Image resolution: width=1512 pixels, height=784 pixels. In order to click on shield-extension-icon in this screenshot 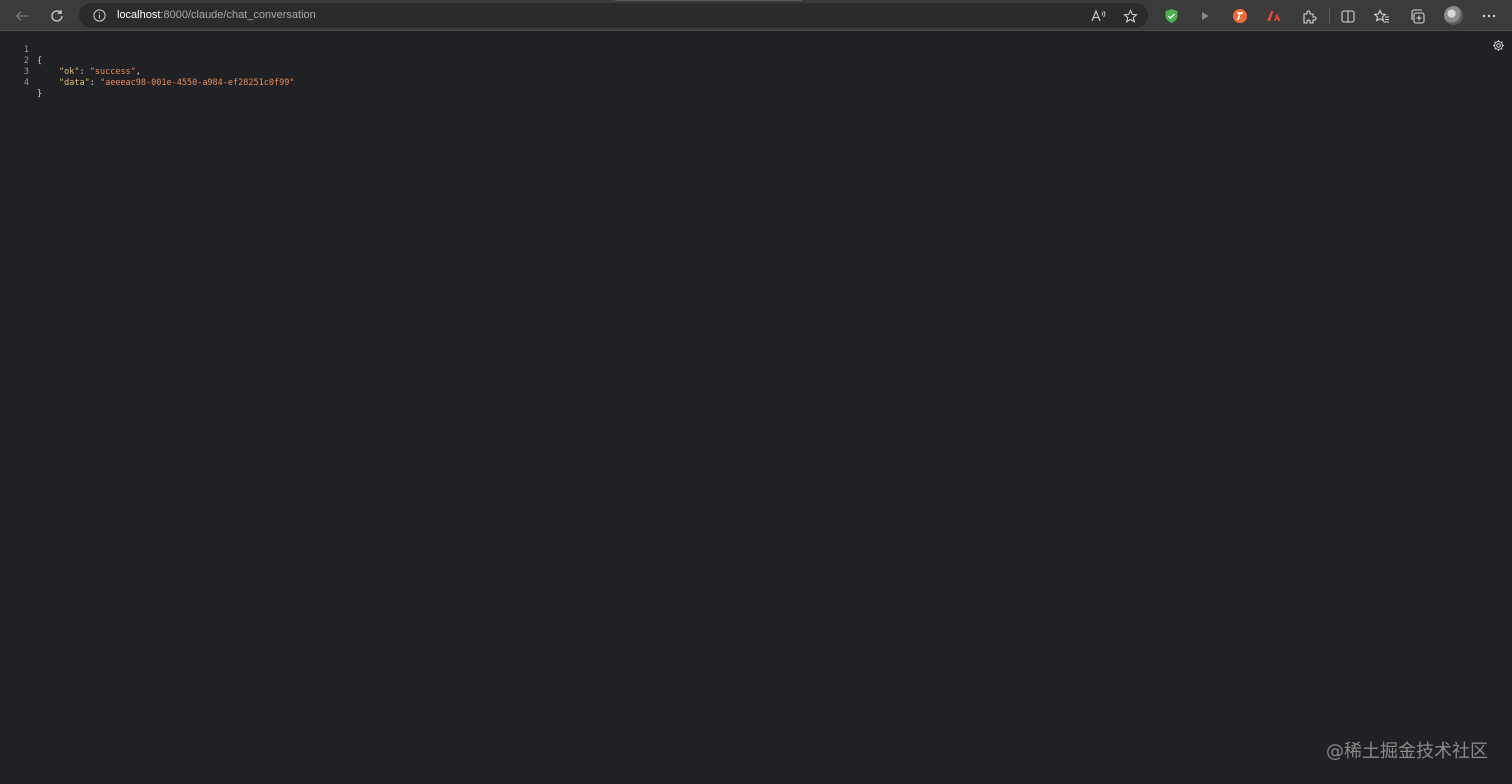, I will do `click(1171, 16)`.